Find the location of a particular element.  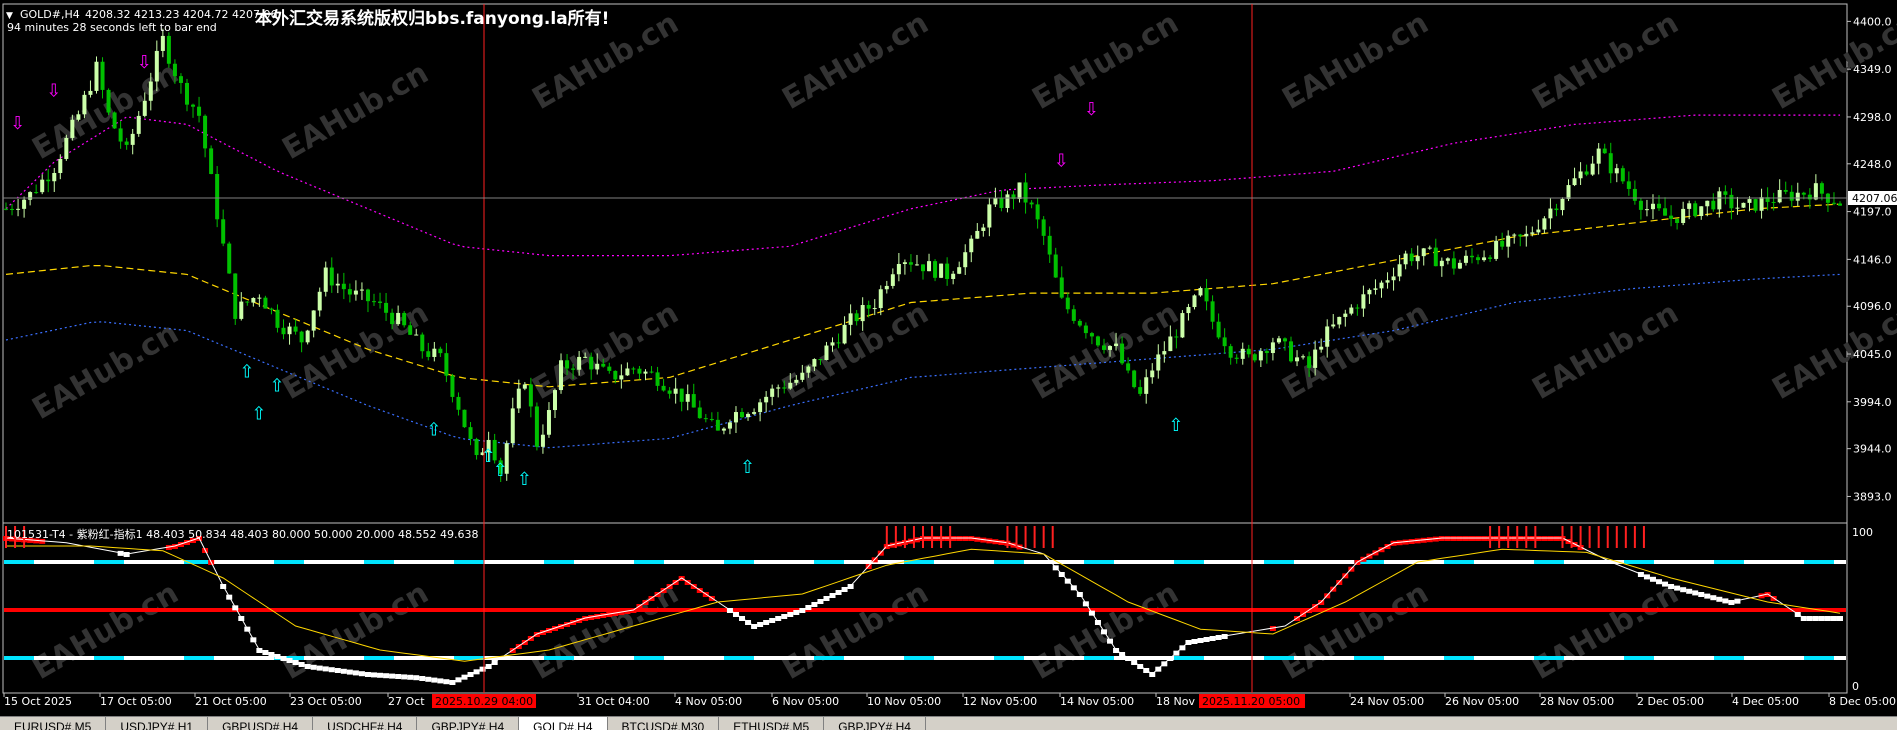

price-tick-label: 4349.0 is located at coordinates (1872, 69).